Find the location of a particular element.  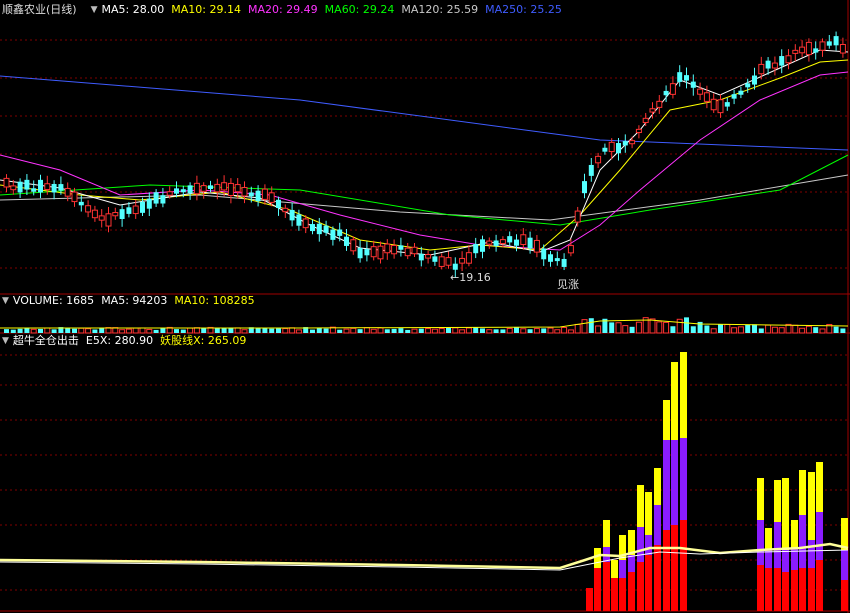

stock-name: 顺鑫农业 is located at coordinates (24, 9).